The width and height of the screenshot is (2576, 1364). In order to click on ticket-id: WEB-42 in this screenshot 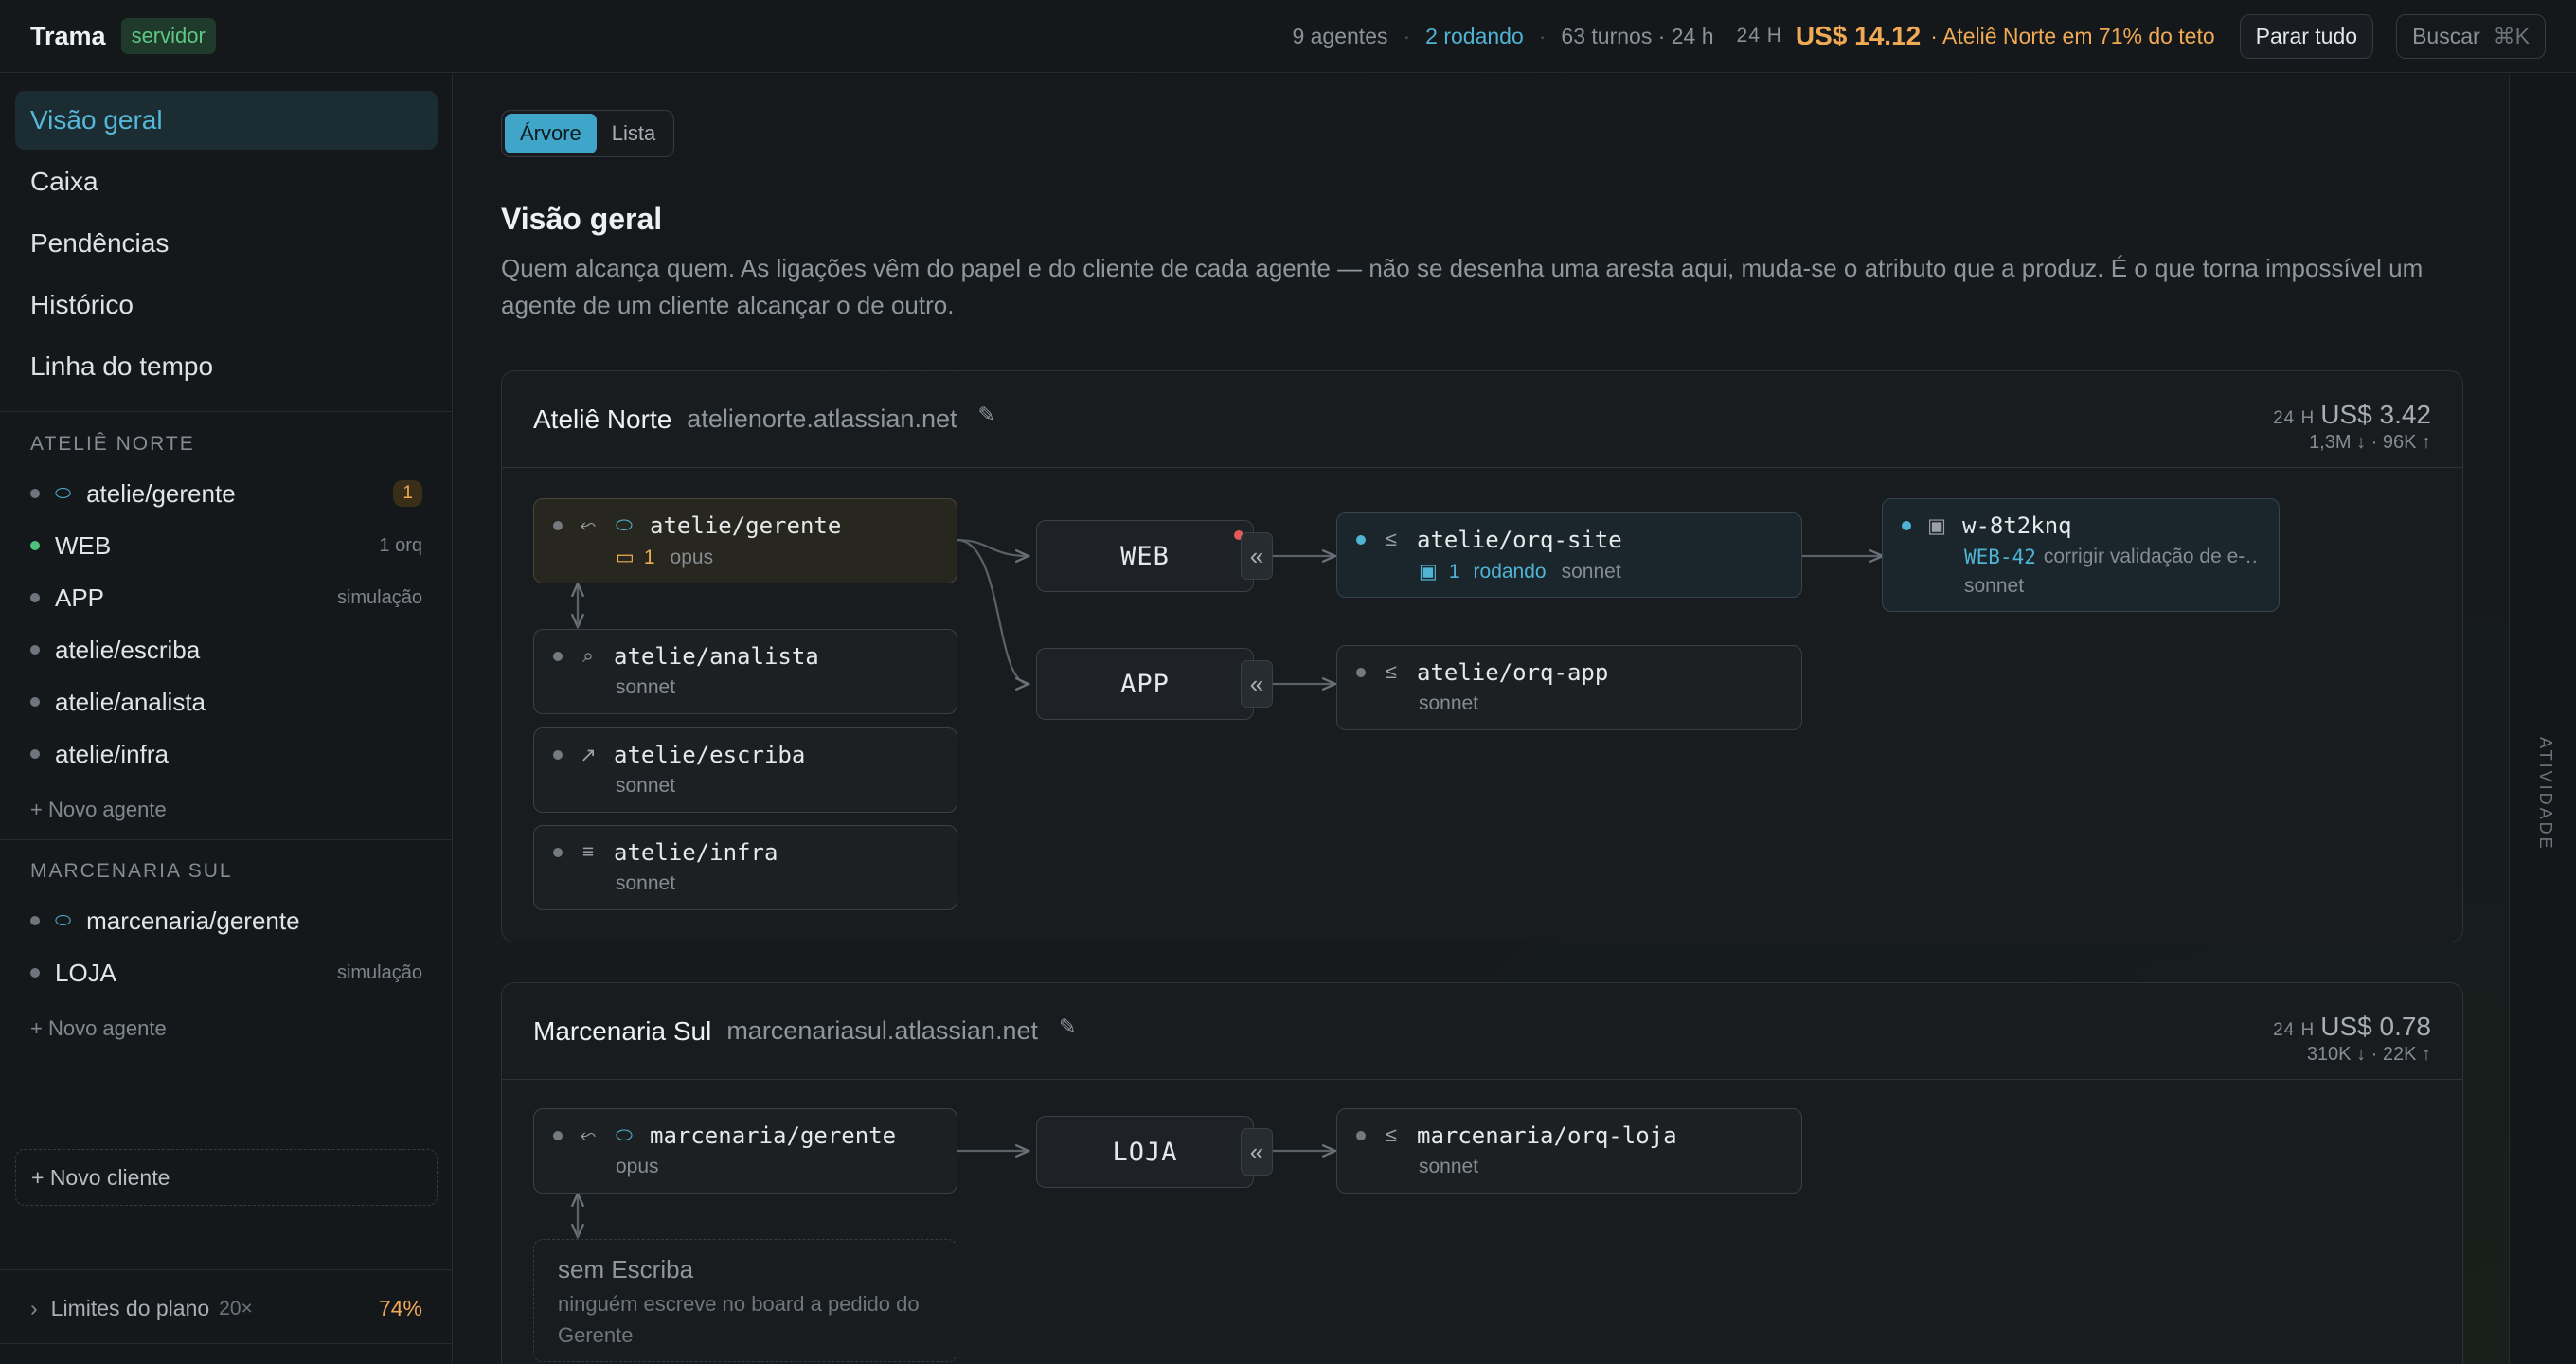, I will do `click(2000, 557)`.